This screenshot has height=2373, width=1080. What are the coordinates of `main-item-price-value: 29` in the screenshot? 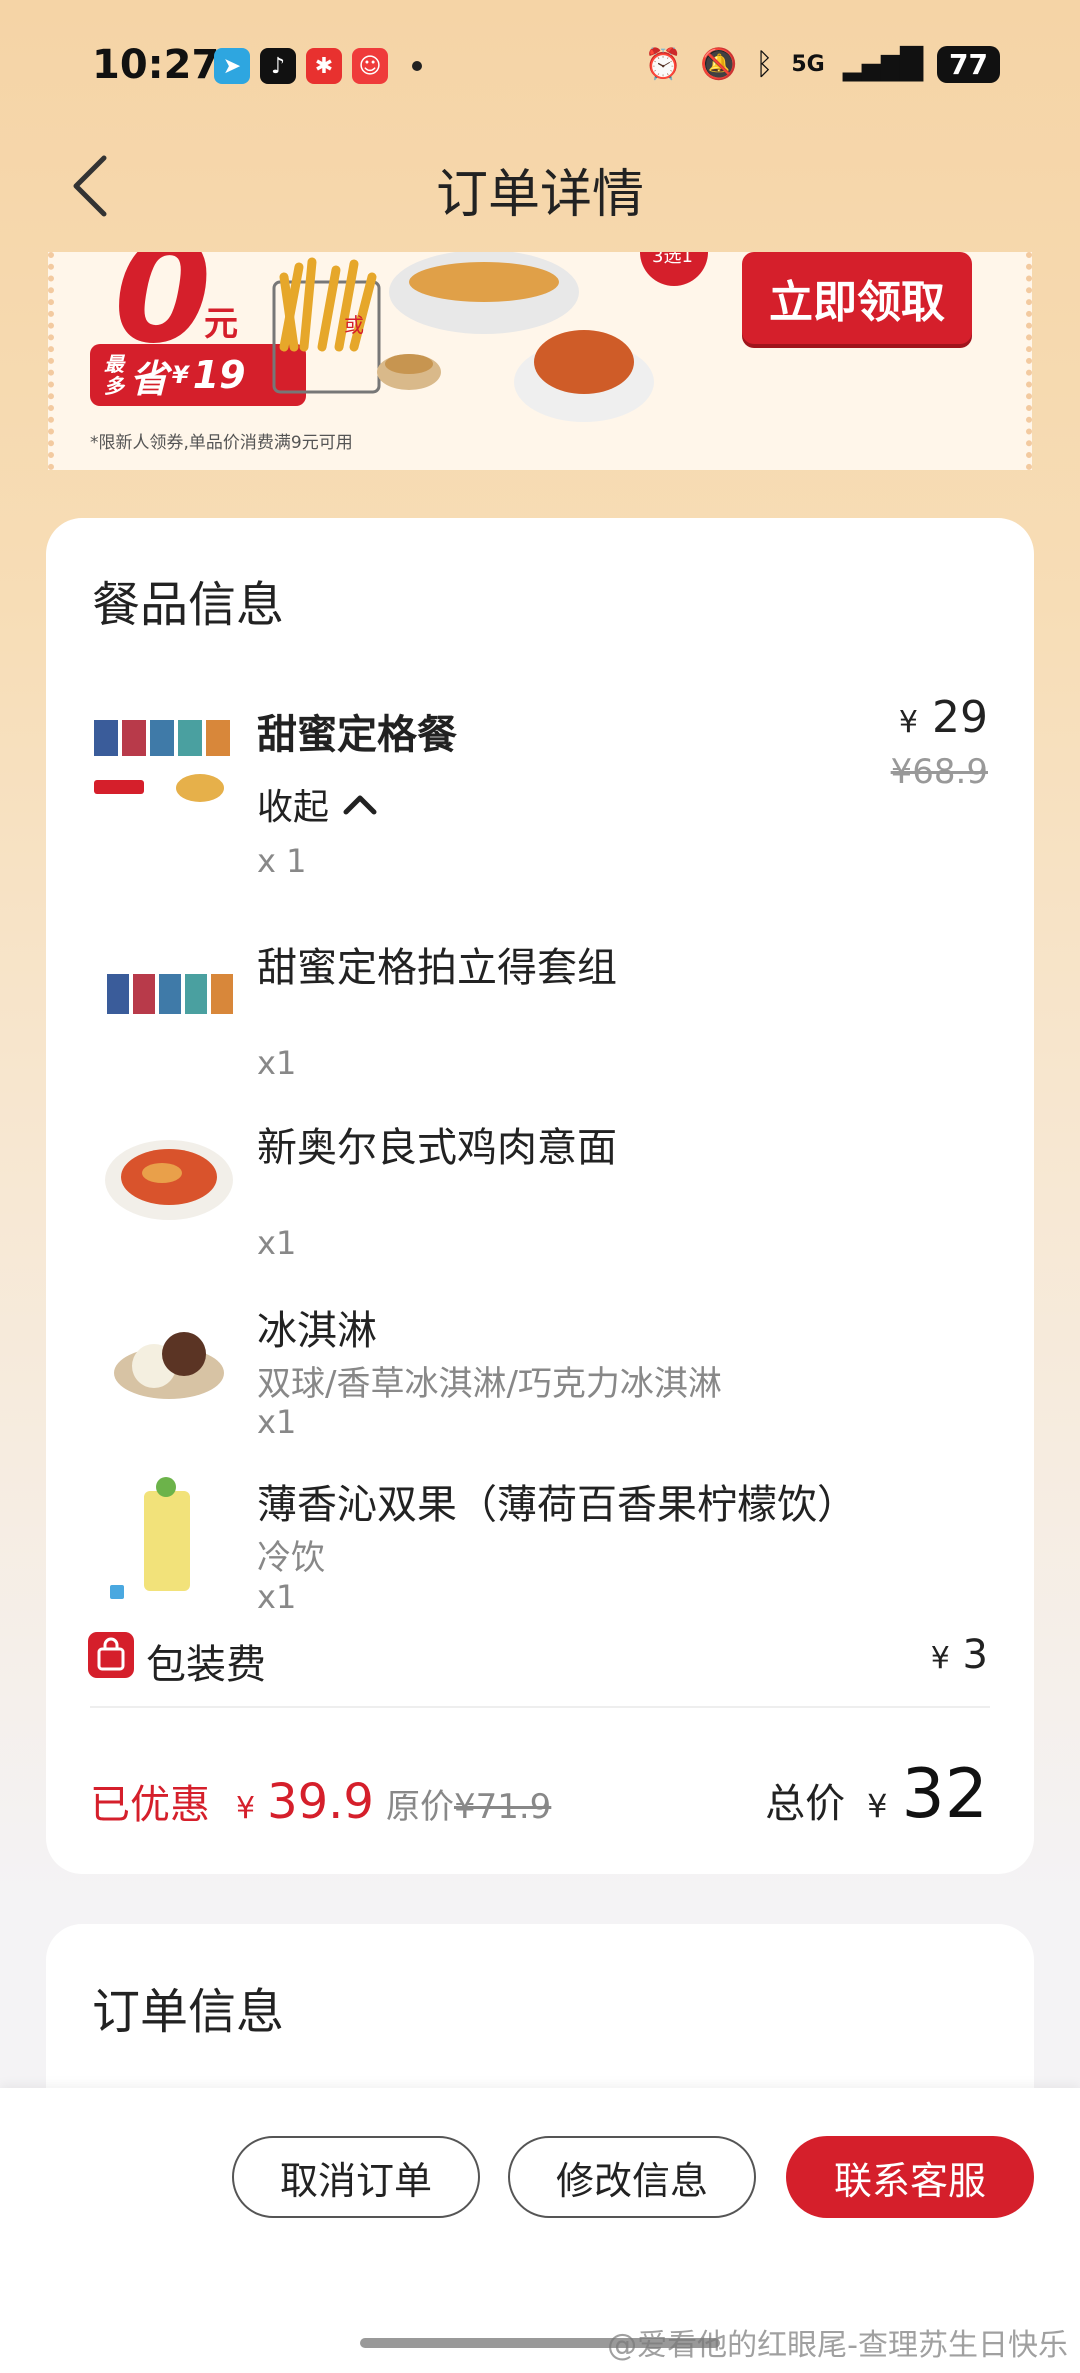 It's located at (960, 717).